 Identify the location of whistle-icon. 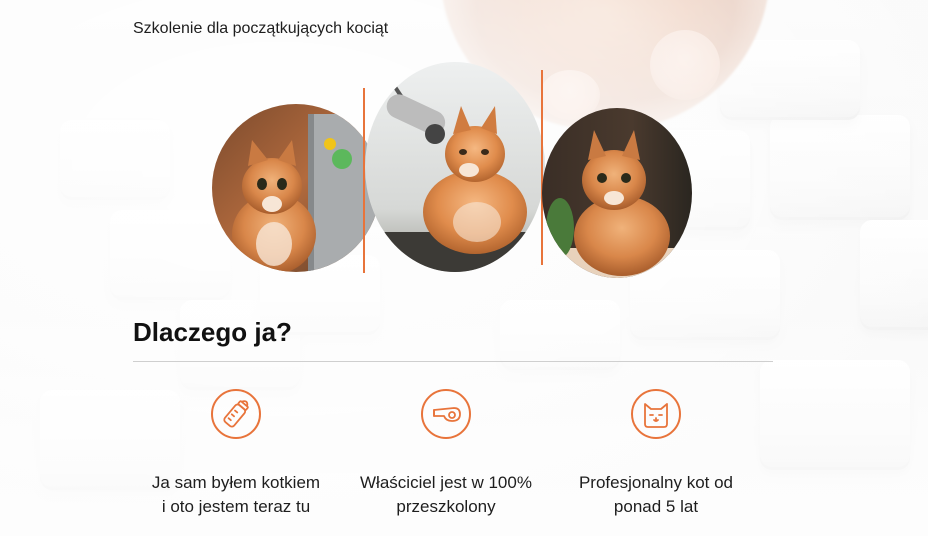
(446, 414).